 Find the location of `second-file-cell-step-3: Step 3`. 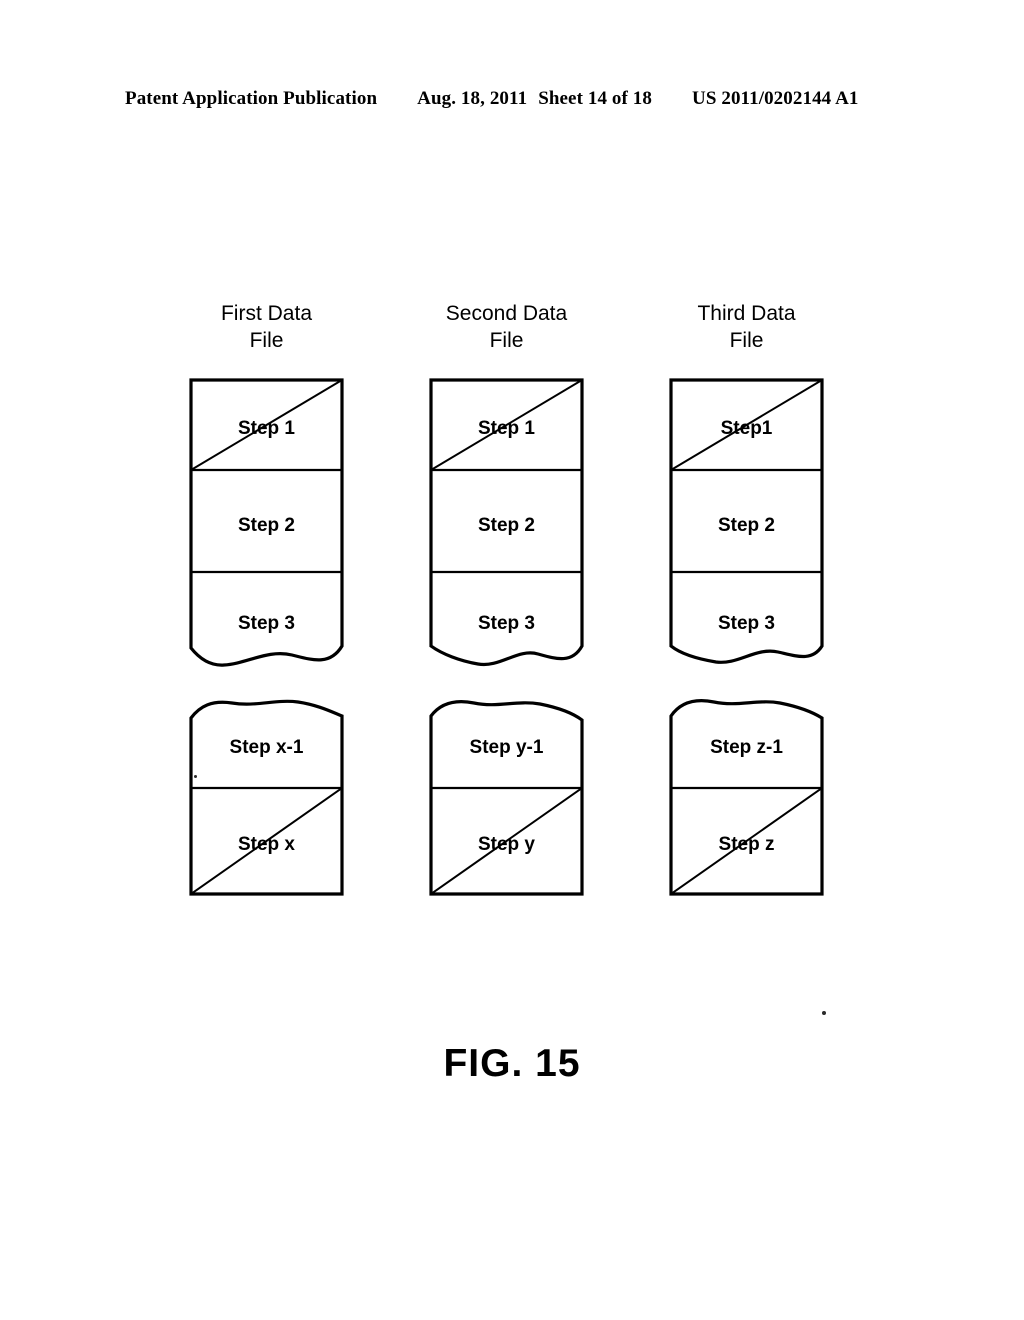

second-file-cell-step-3: Step 3 is located at coordinates (506, 623).